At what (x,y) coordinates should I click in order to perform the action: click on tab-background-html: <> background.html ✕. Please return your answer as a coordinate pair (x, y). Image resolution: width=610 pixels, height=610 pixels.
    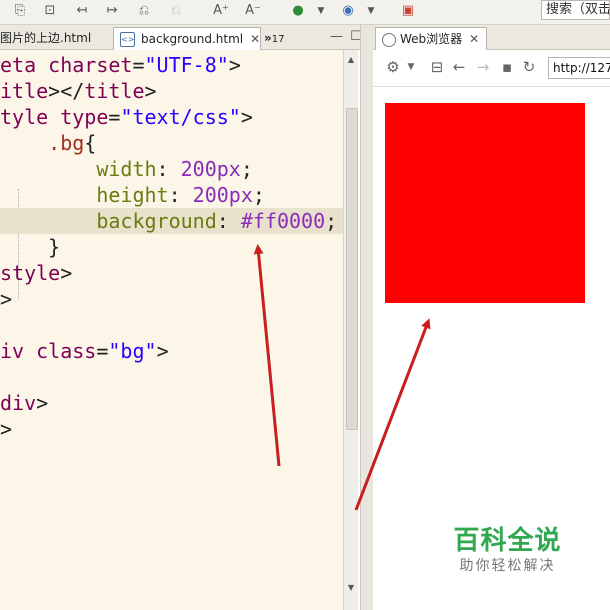
    Looking at the image, I should click on (187, 38).